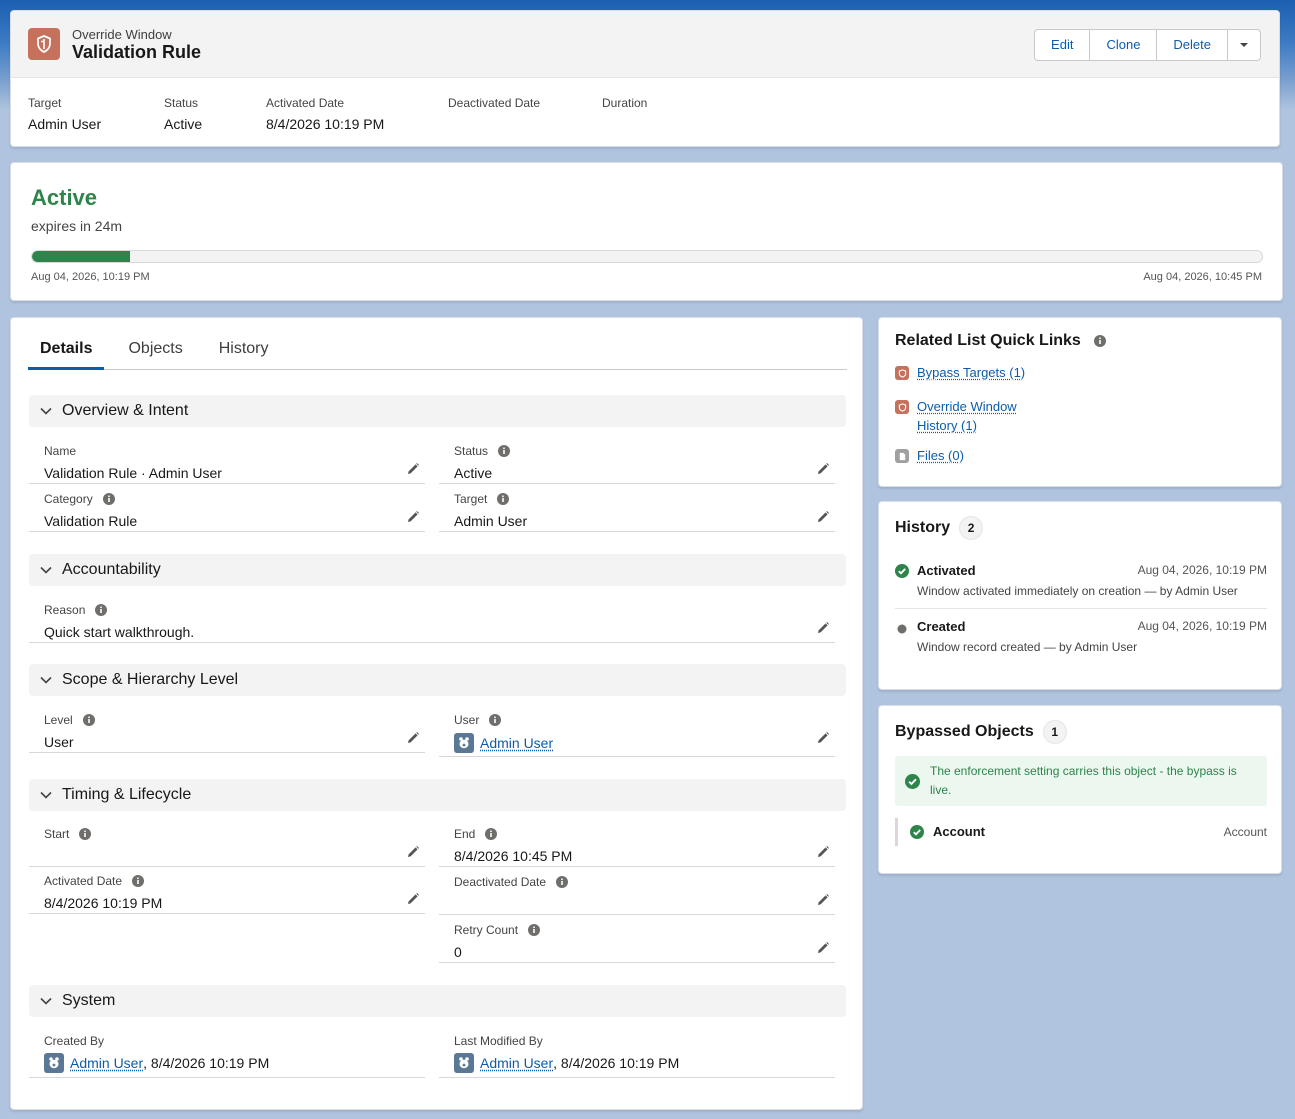  I want to click on quick-link-label: Files (0), so click(940, 455).